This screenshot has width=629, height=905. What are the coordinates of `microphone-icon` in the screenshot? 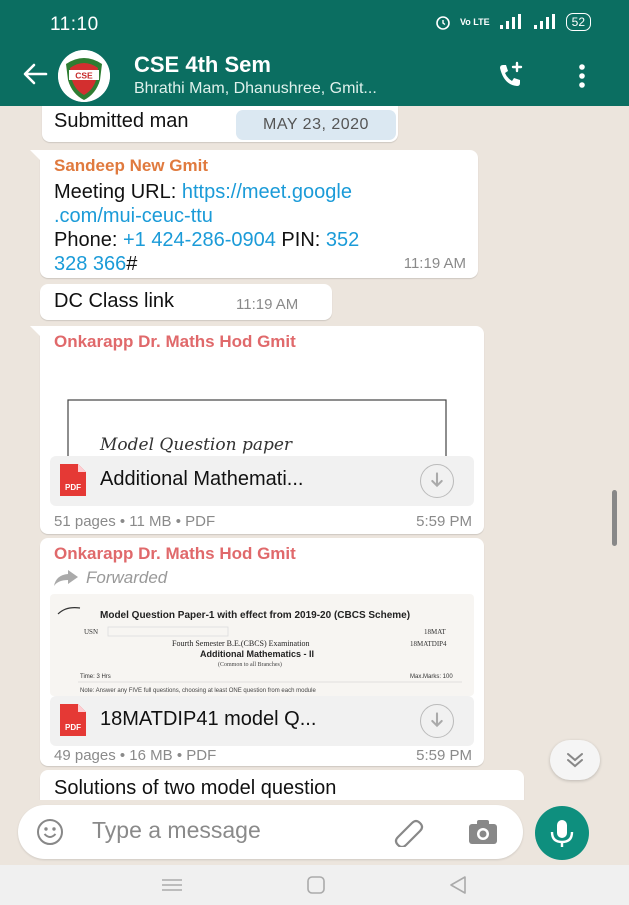 It's located at (562, 833).